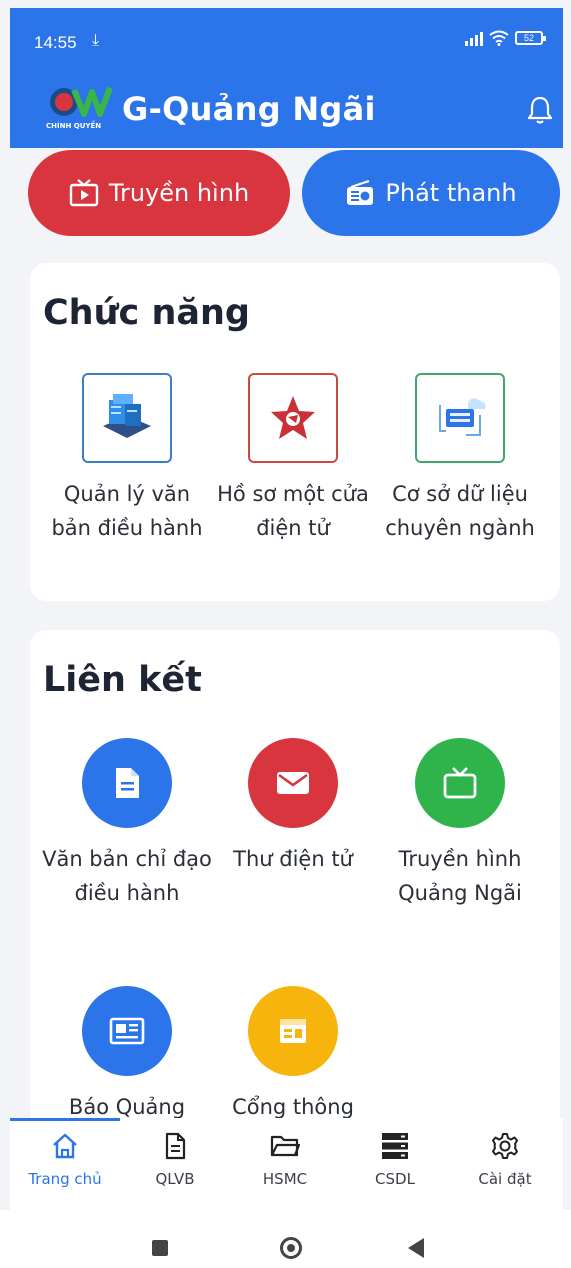  I want to click on database-icon, so click(395, 1146).